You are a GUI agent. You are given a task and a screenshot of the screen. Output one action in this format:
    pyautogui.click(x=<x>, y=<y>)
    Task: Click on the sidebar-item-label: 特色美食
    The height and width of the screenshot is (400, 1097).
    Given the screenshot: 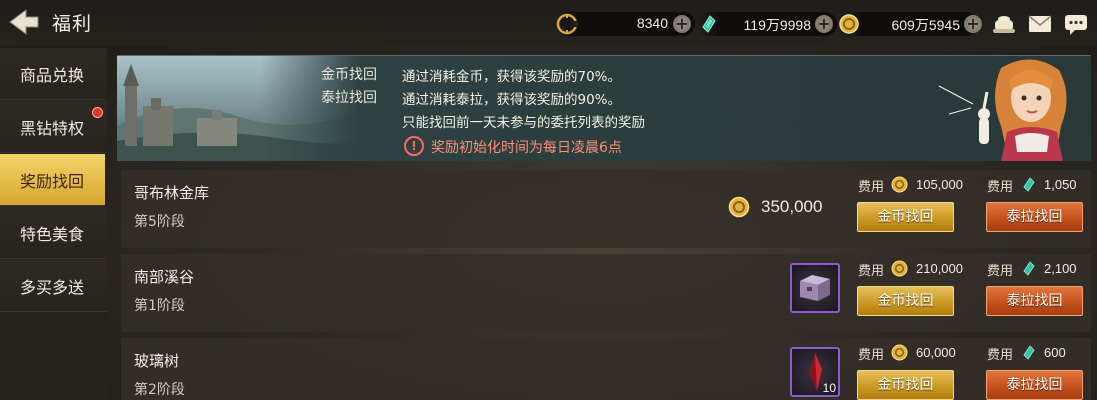 What is the action you would take?
    pyautogui.click(x=52, y=234)
    